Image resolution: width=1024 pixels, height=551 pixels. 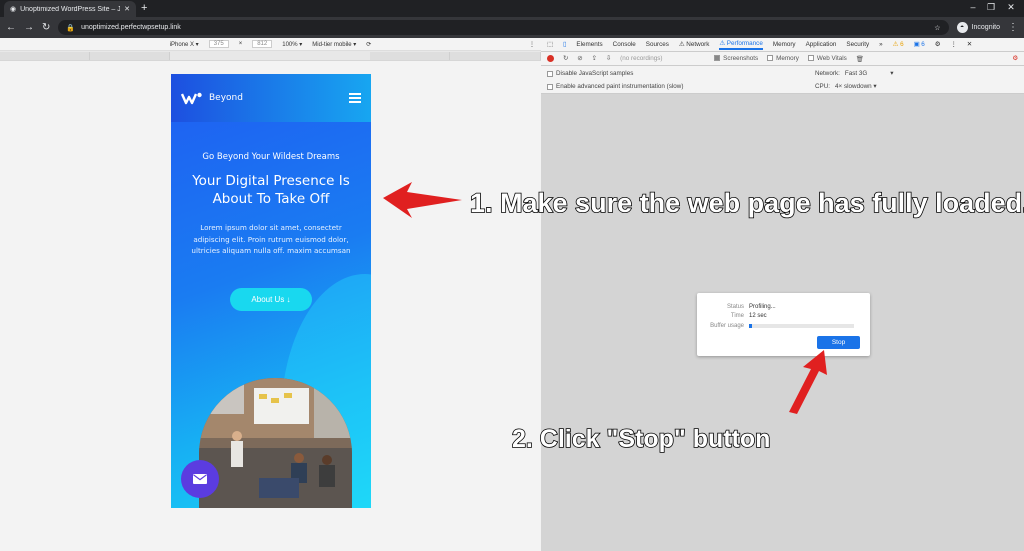 I want to click on globe-icon: ◉, so click(x=13, y=9).